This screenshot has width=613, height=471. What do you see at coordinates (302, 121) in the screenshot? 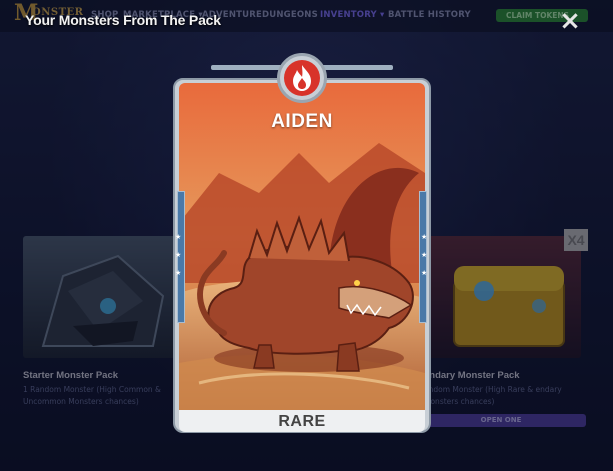
I see `monster-name: AIDEN` at bounding box center [302, 121].